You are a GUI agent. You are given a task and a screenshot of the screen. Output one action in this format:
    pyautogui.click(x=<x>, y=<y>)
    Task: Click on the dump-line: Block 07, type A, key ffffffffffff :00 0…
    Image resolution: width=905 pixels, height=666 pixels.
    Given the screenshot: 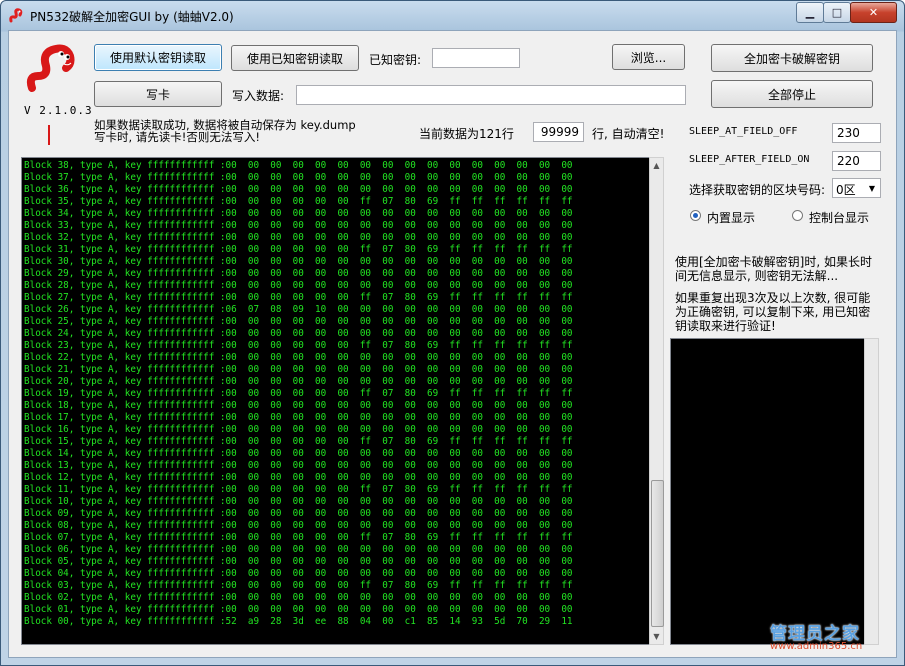 What is the action you would take?
    pyautogui.click(x=298, y=537)
    